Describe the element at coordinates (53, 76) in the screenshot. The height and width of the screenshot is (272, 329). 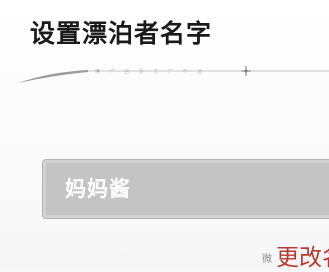
I see `divider-swoosh` at that location.